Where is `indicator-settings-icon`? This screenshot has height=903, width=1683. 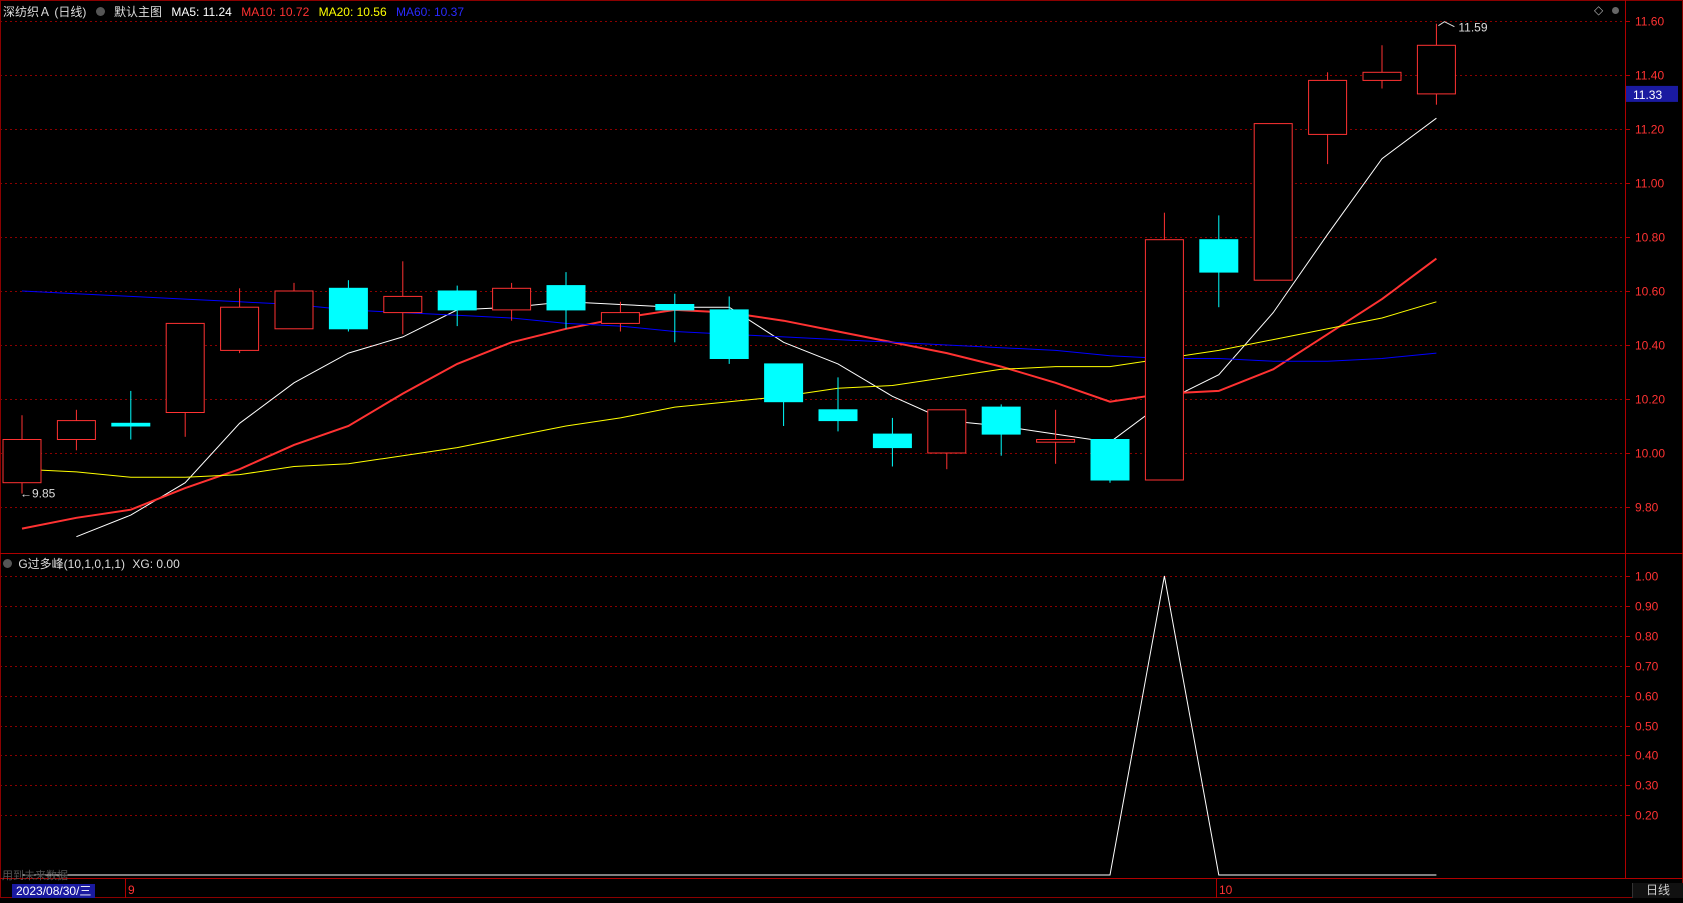
indicator-settings-icon is located at coordinates (7, 564).